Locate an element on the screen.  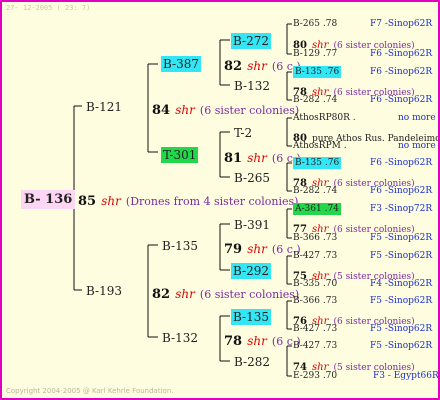
gen4-row-10-right: F6 -Sinop62R is located at coordinates (401, 163).